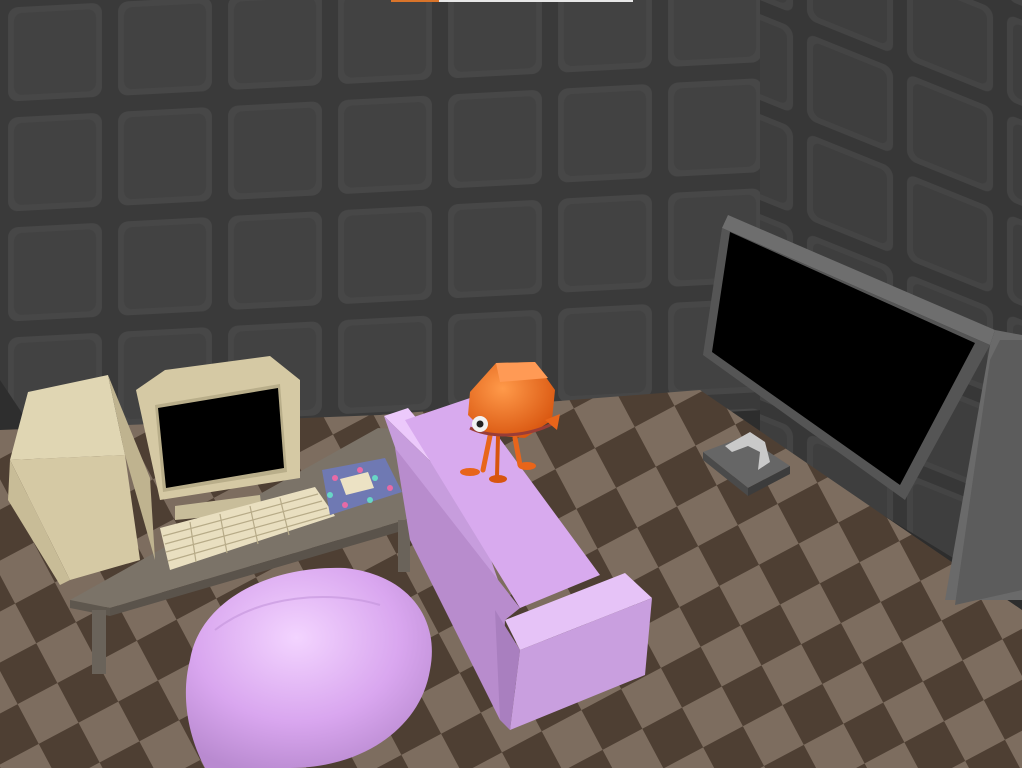 This screenshot has height=768, width=1022. What do you see at coordinates (512, 1) in the screenshot?
I see `progress-bar` at bounding box center [512, 1].